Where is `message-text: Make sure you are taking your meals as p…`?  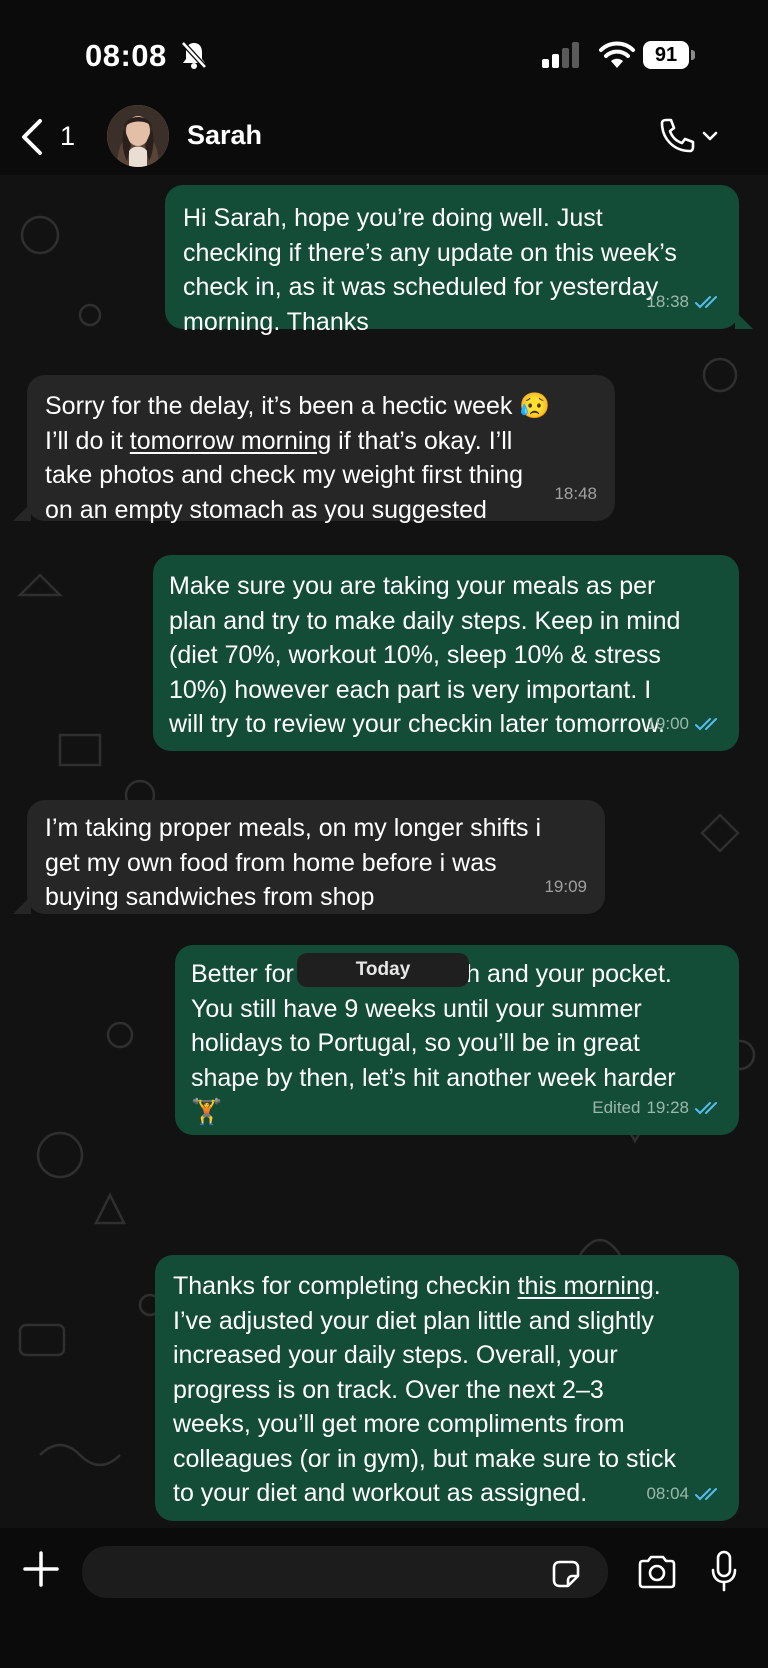
message-text: Make sure you are taking your meals as p… is located at coordinates (425, 655).